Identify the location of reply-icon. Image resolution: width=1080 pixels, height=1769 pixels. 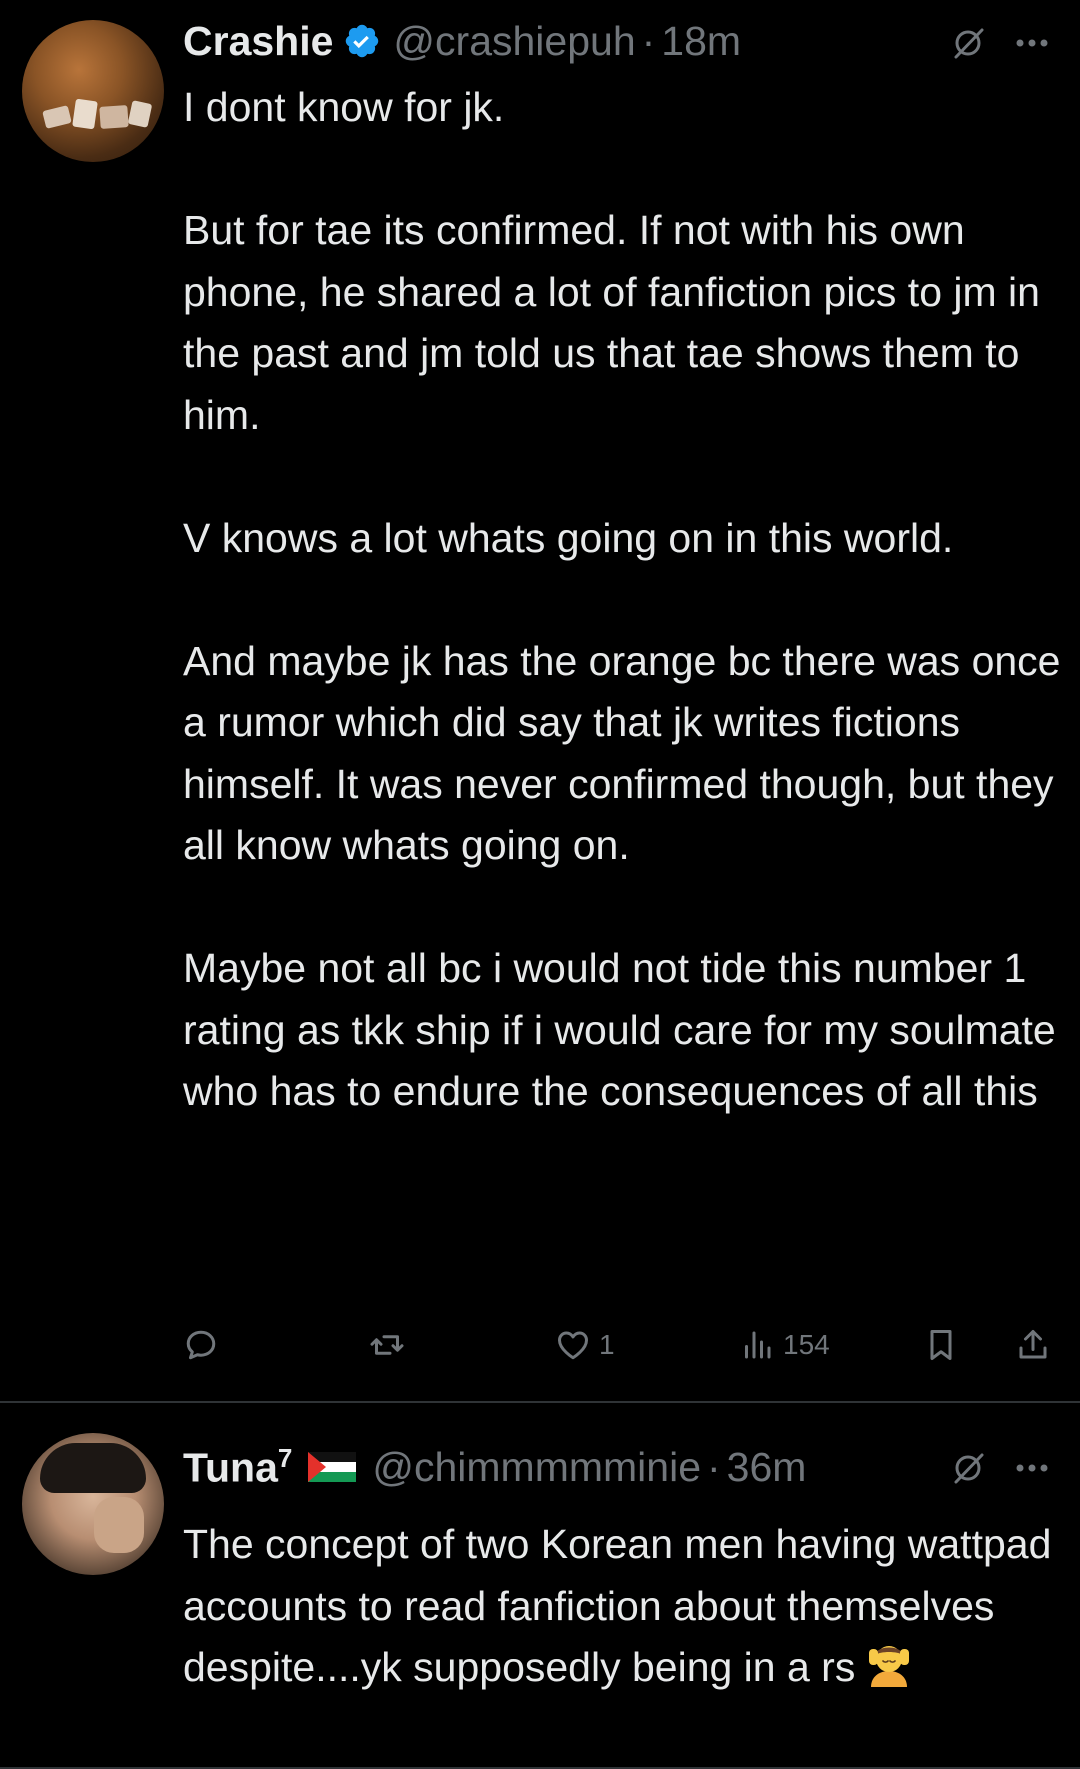
(201, 1345).